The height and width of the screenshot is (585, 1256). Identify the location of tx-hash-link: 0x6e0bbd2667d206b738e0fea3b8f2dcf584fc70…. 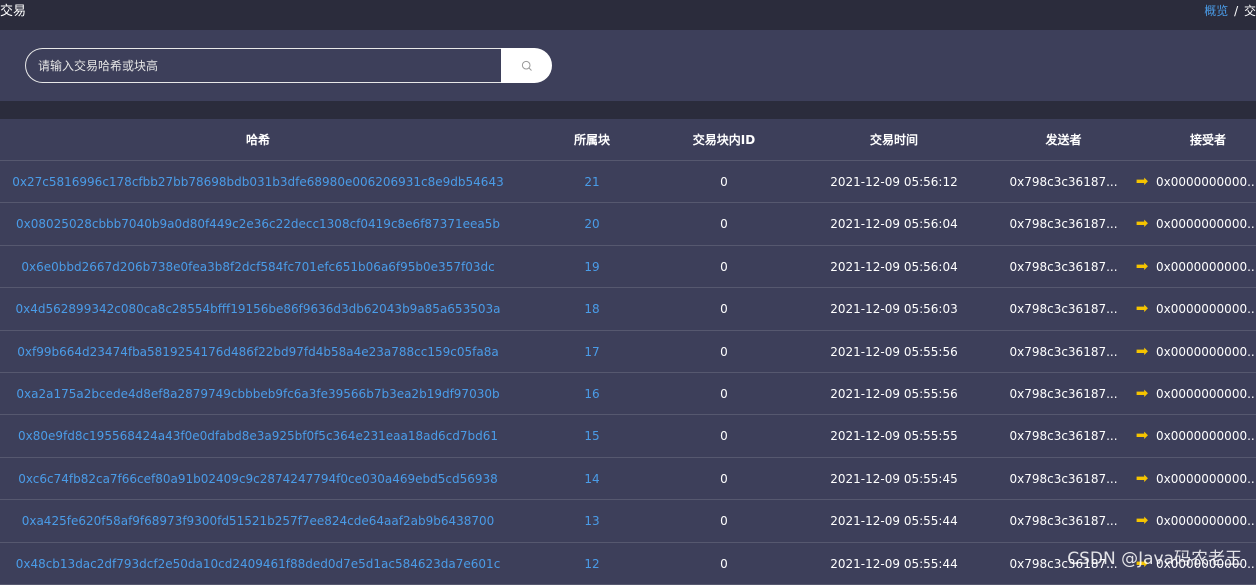
(258, 267).